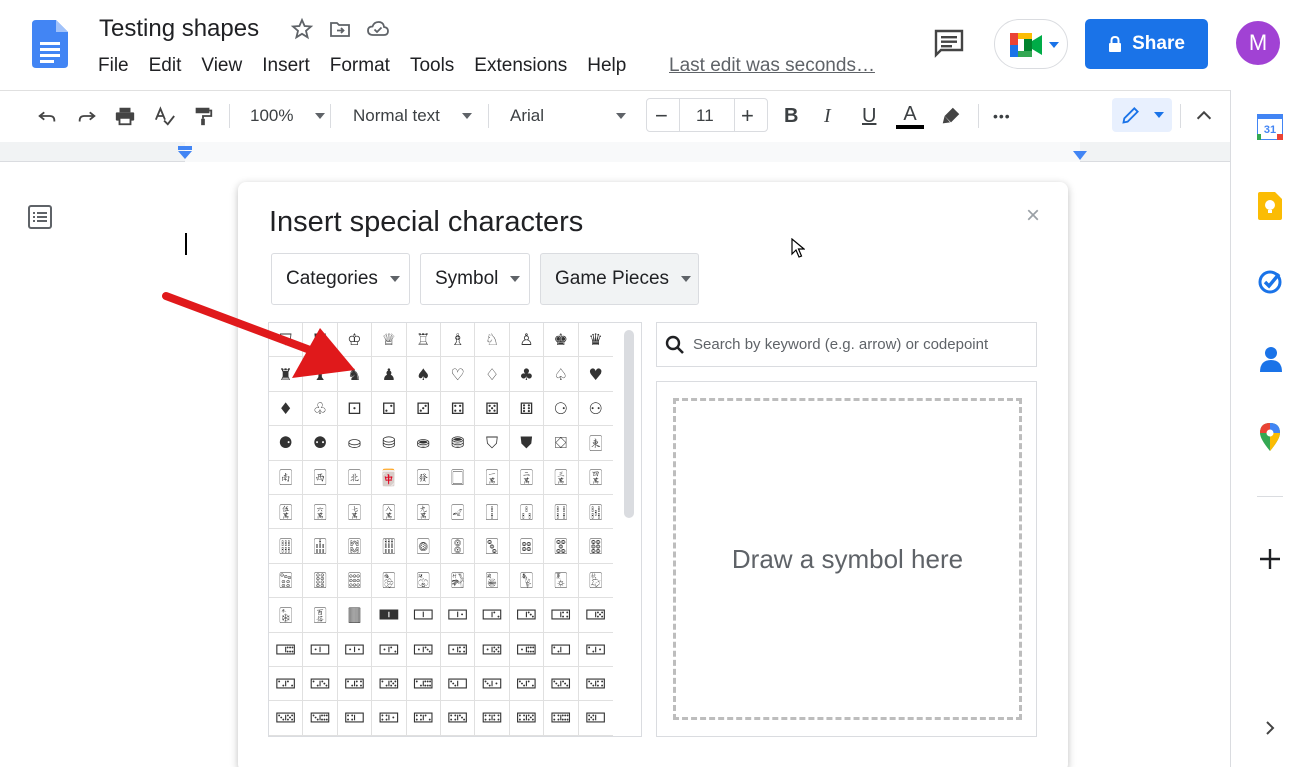  I want to click on symbol-cell: 🀱, so click(423, 615).